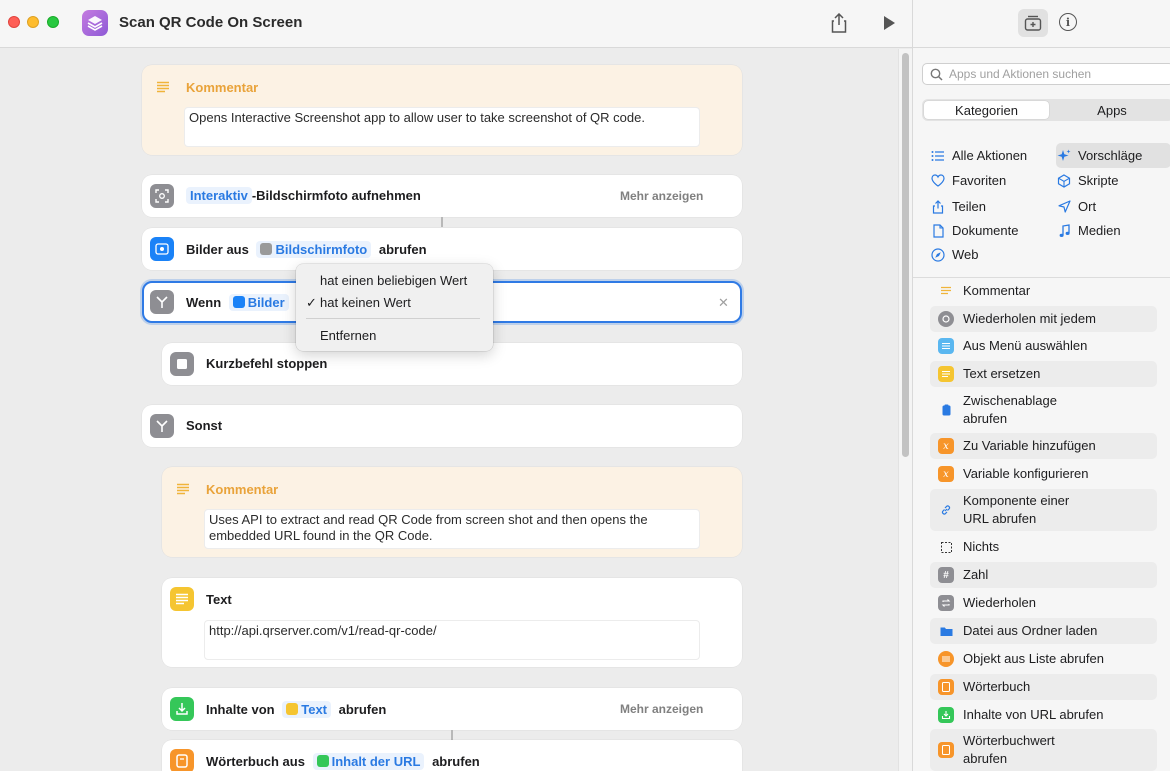 The width and height of the screenshot is (1170, 771). I want to click on zoom-window-button, so click(53, 22).